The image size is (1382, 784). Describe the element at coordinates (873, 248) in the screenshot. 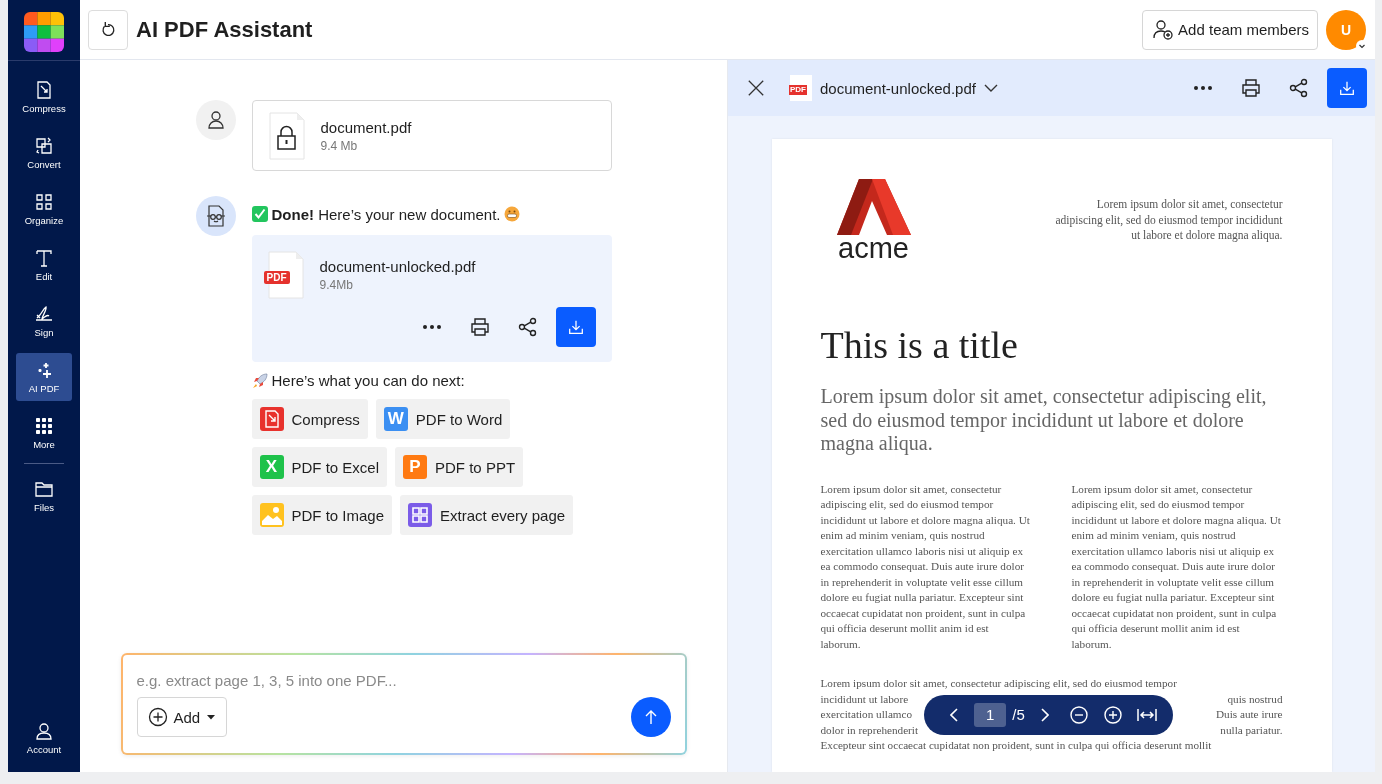

I see `logo-text: acme` at that location.